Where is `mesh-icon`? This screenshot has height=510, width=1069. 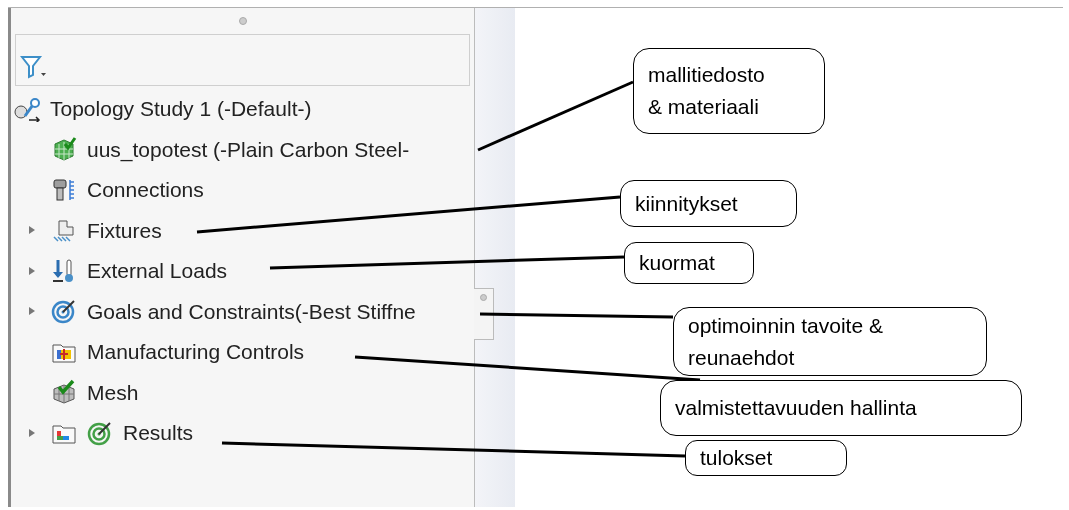
mesh-icon is located at coordinates (64, 392).